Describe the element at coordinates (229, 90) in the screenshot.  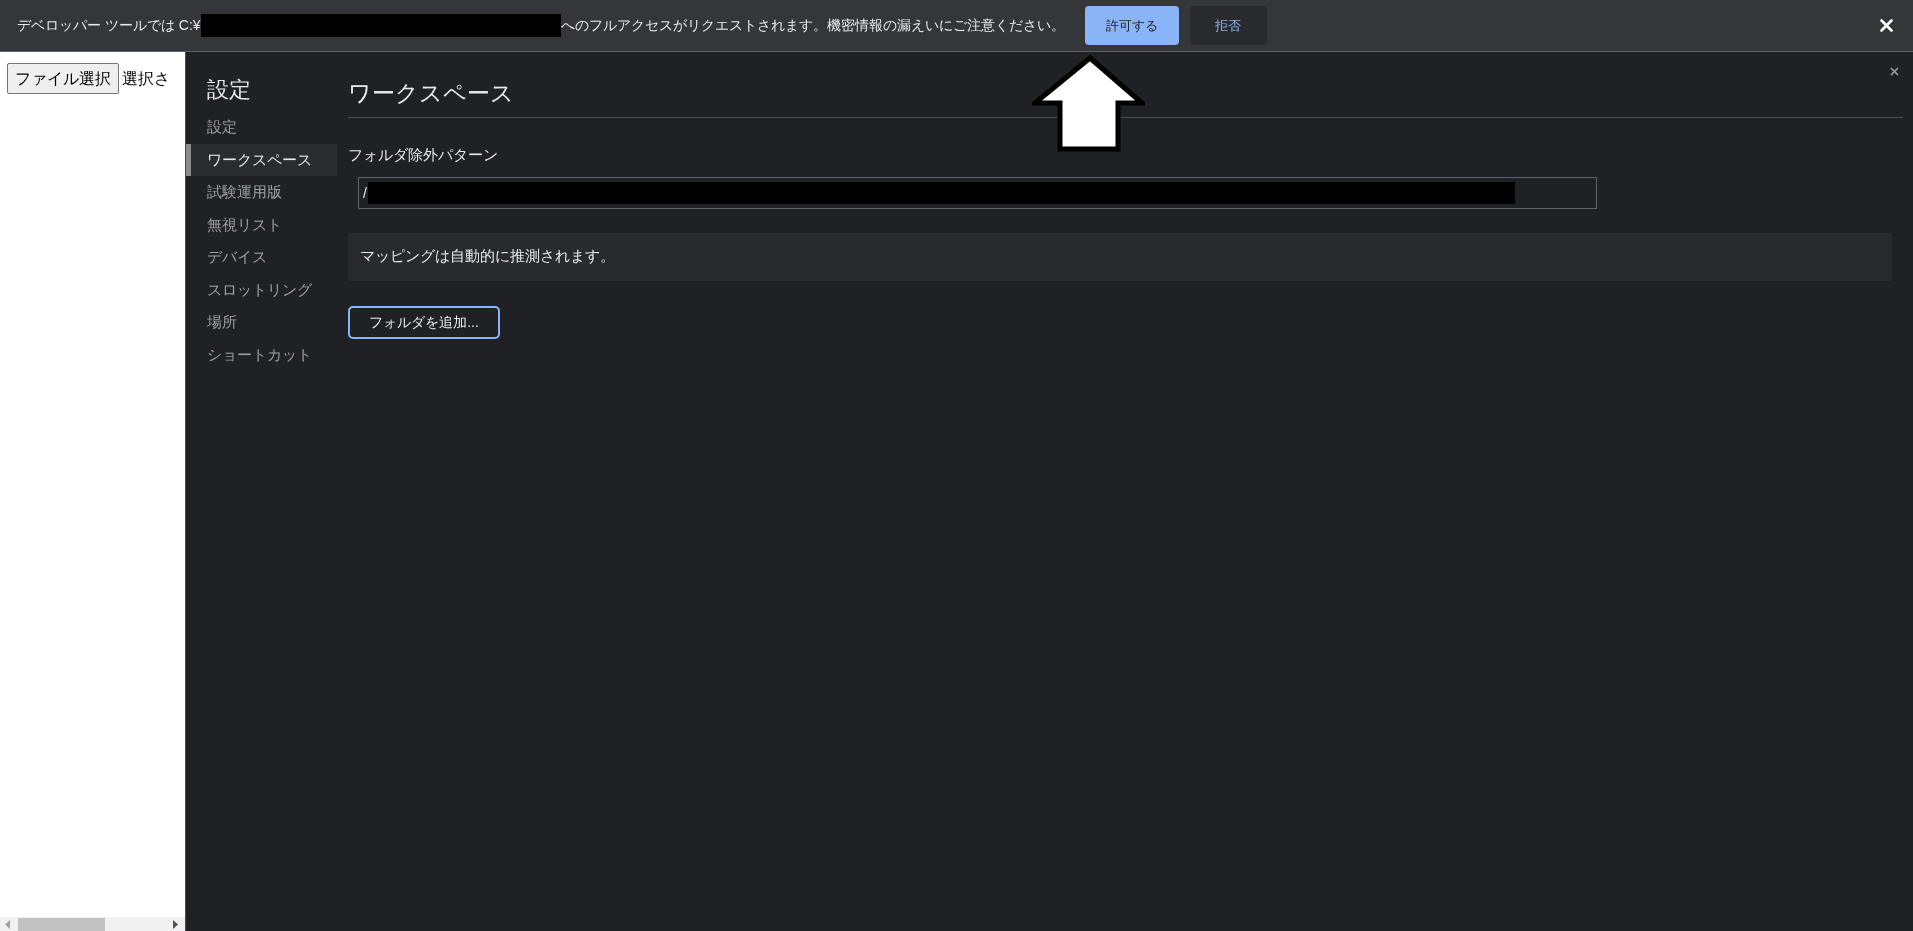
I see `settings-title: 設定` at that location.